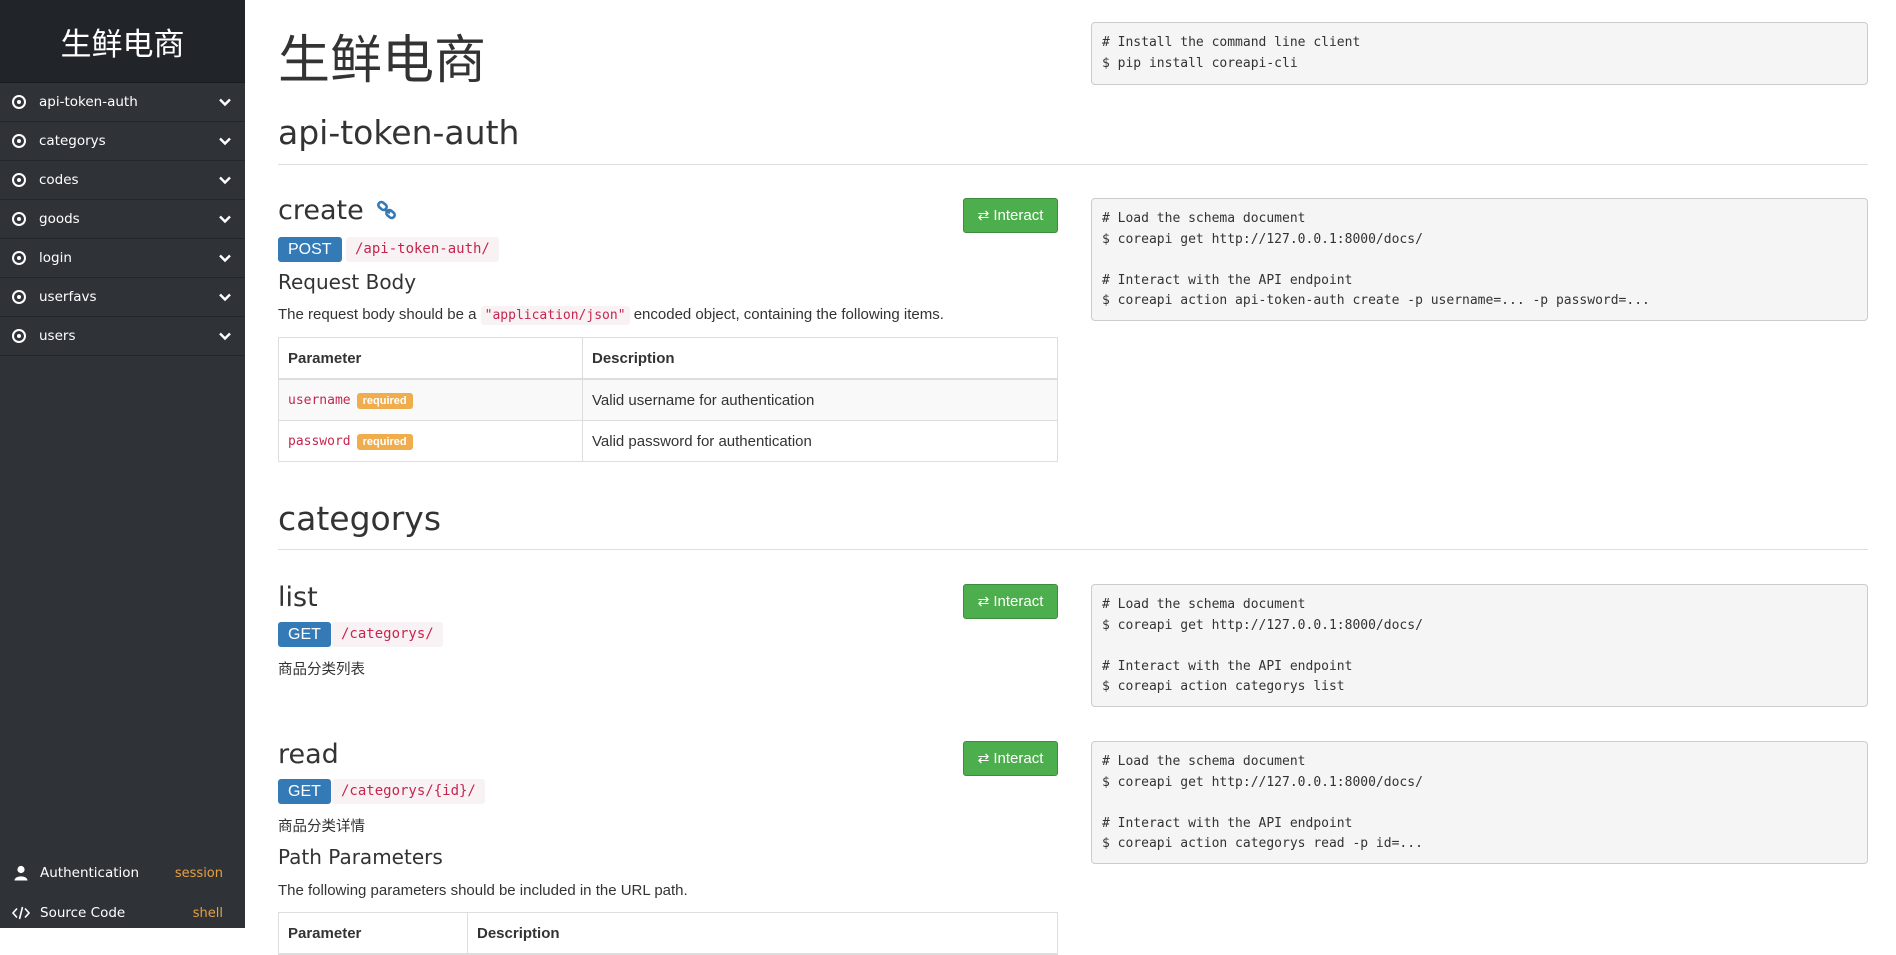 The image size is (1896, 955). What do you see at coordinates (308, 754) in the screenshot?
I see `endpoint-title-read: read` at bounding box center [308, 754].